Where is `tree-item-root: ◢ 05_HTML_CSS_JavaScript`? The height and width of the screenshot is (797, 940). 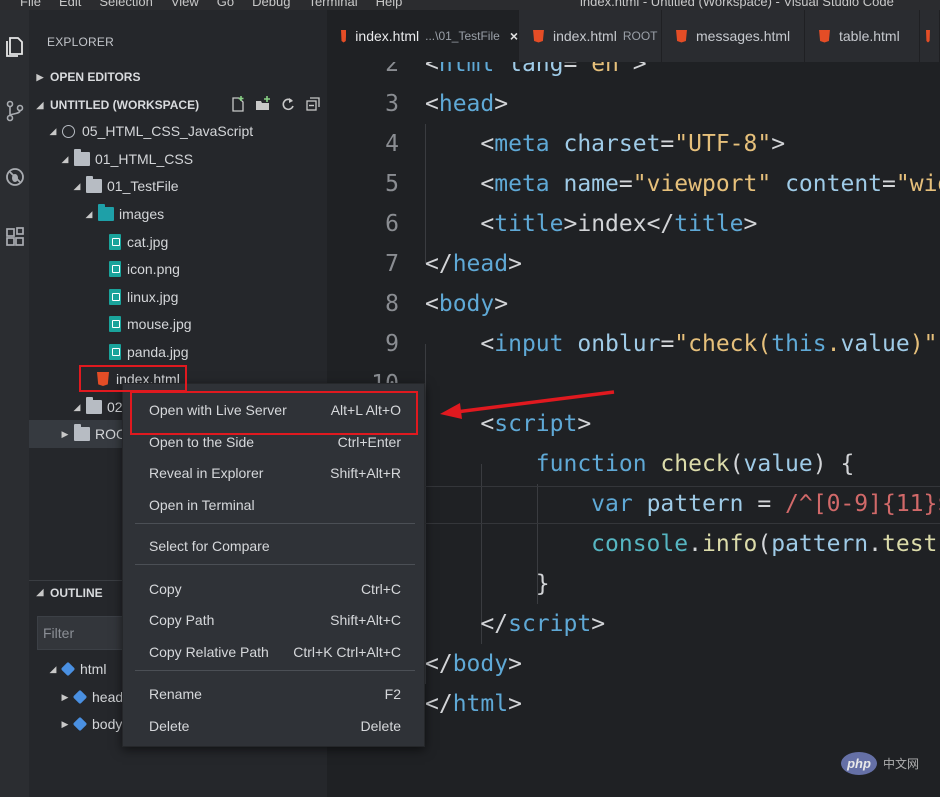
tree-item-root: ◢ 05_HTML_CSS_JavaScript is located at coordinates (150, 131).